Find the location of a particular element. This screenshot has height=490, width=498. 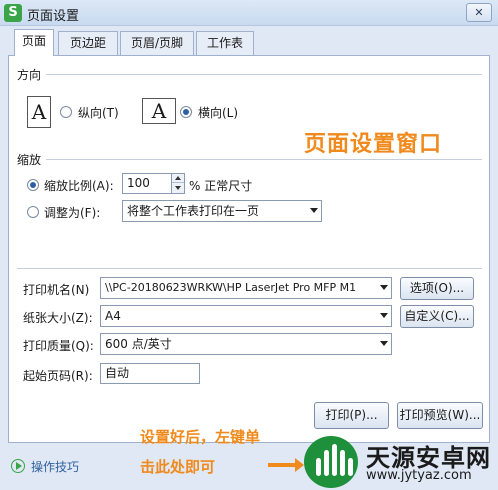

paper-size-select: A4 is located at coordinates (246, 316).